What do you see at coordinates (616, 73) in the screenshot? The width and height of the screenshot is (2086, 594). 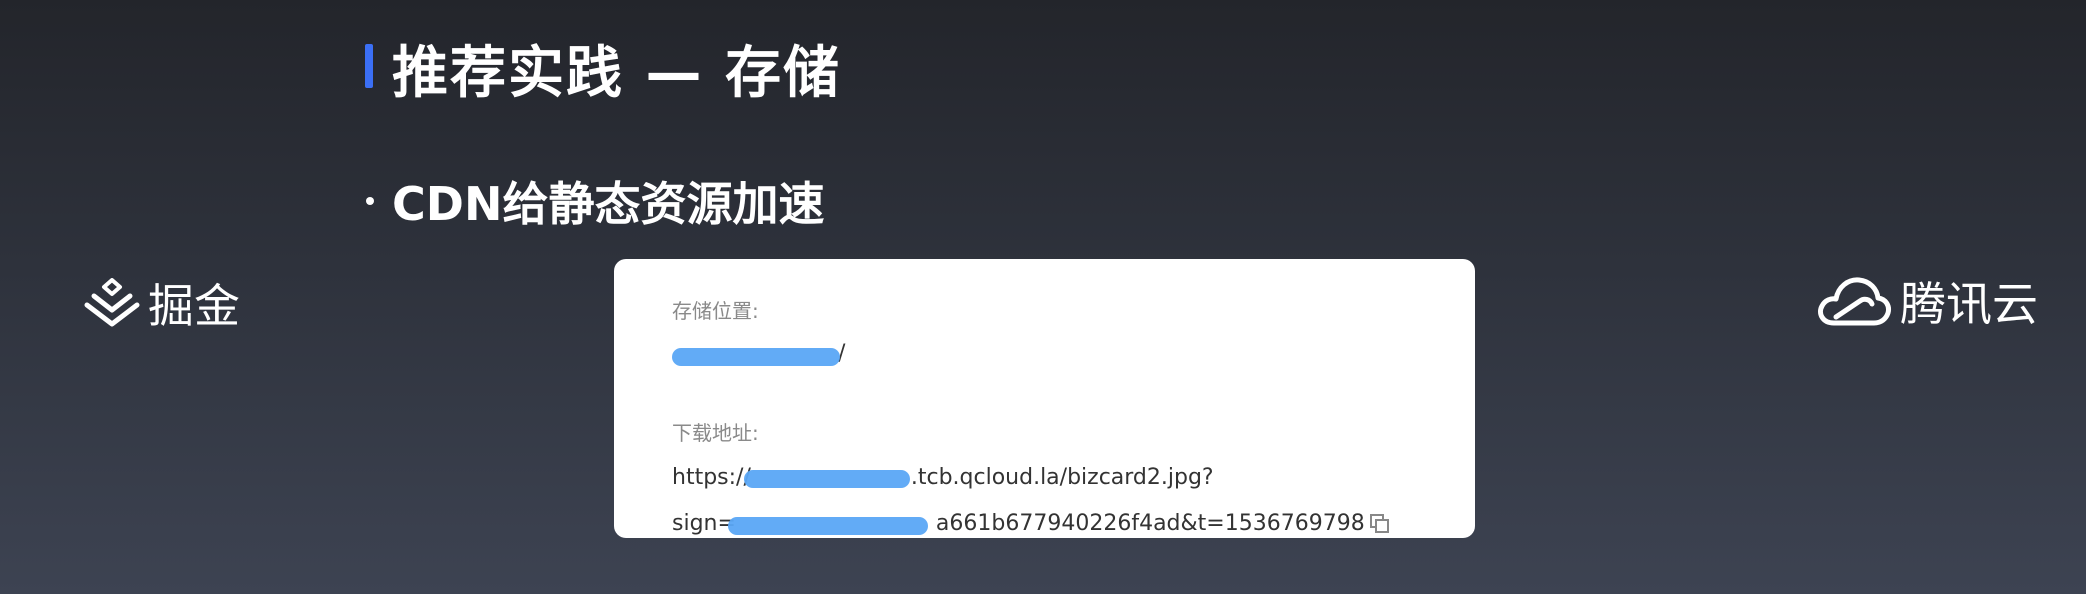 I see `slide-title: 推荐实践 — 存储` at bounding box center [616, 73].